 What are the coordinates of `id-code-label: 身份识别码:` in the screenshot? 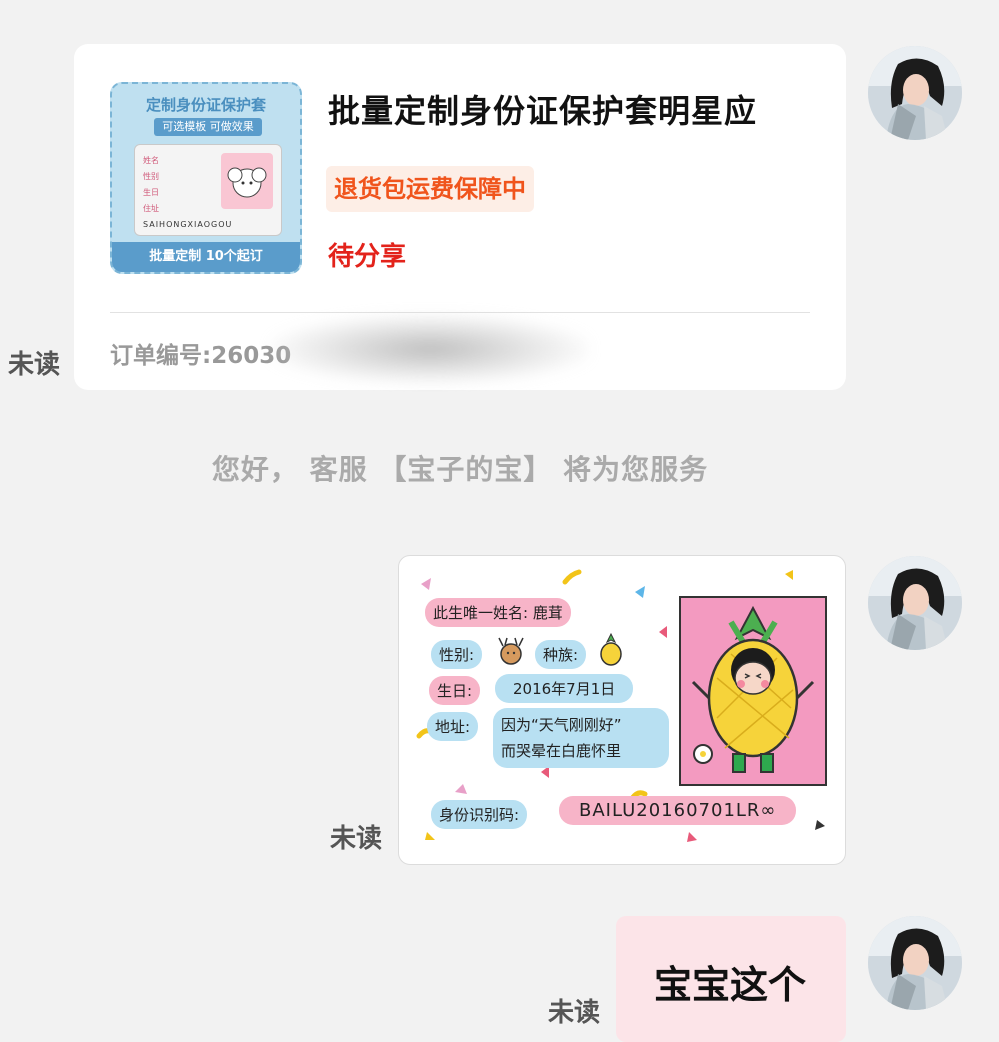 It's located at (479, 814).